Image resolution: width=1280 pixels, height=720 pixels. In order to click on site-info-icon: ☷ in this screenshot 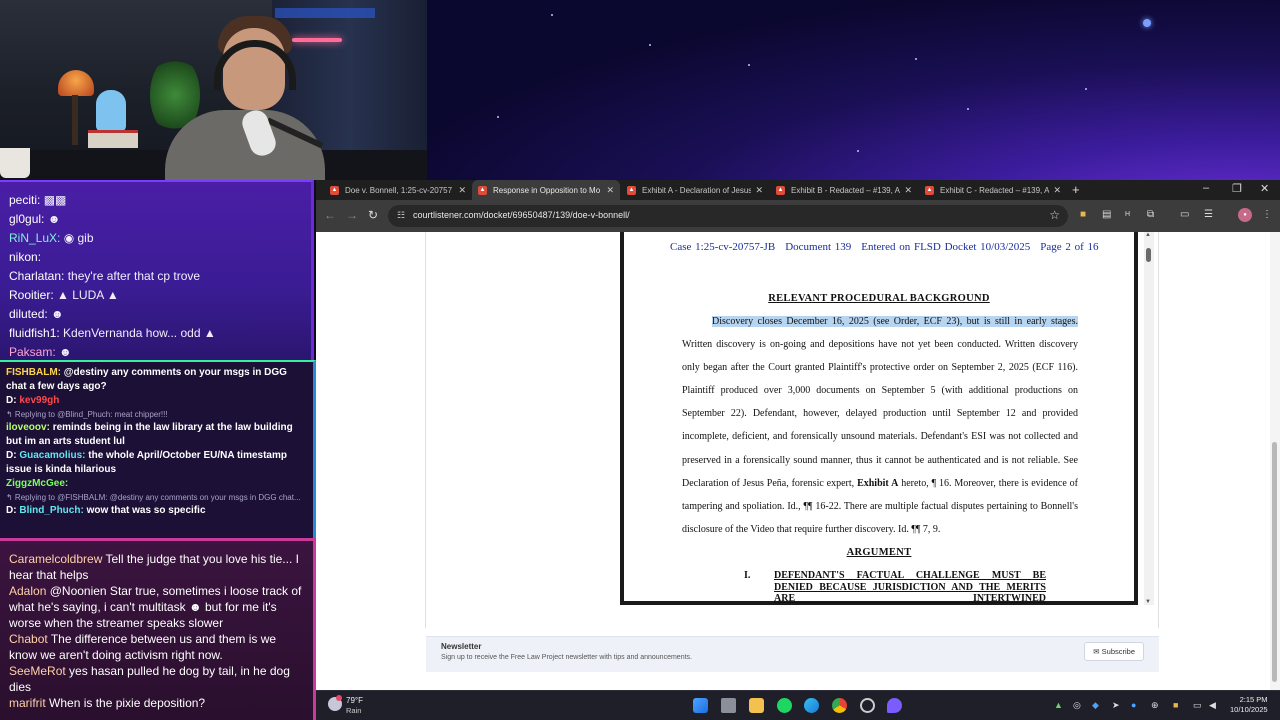, I will do `click(401, 215)`.